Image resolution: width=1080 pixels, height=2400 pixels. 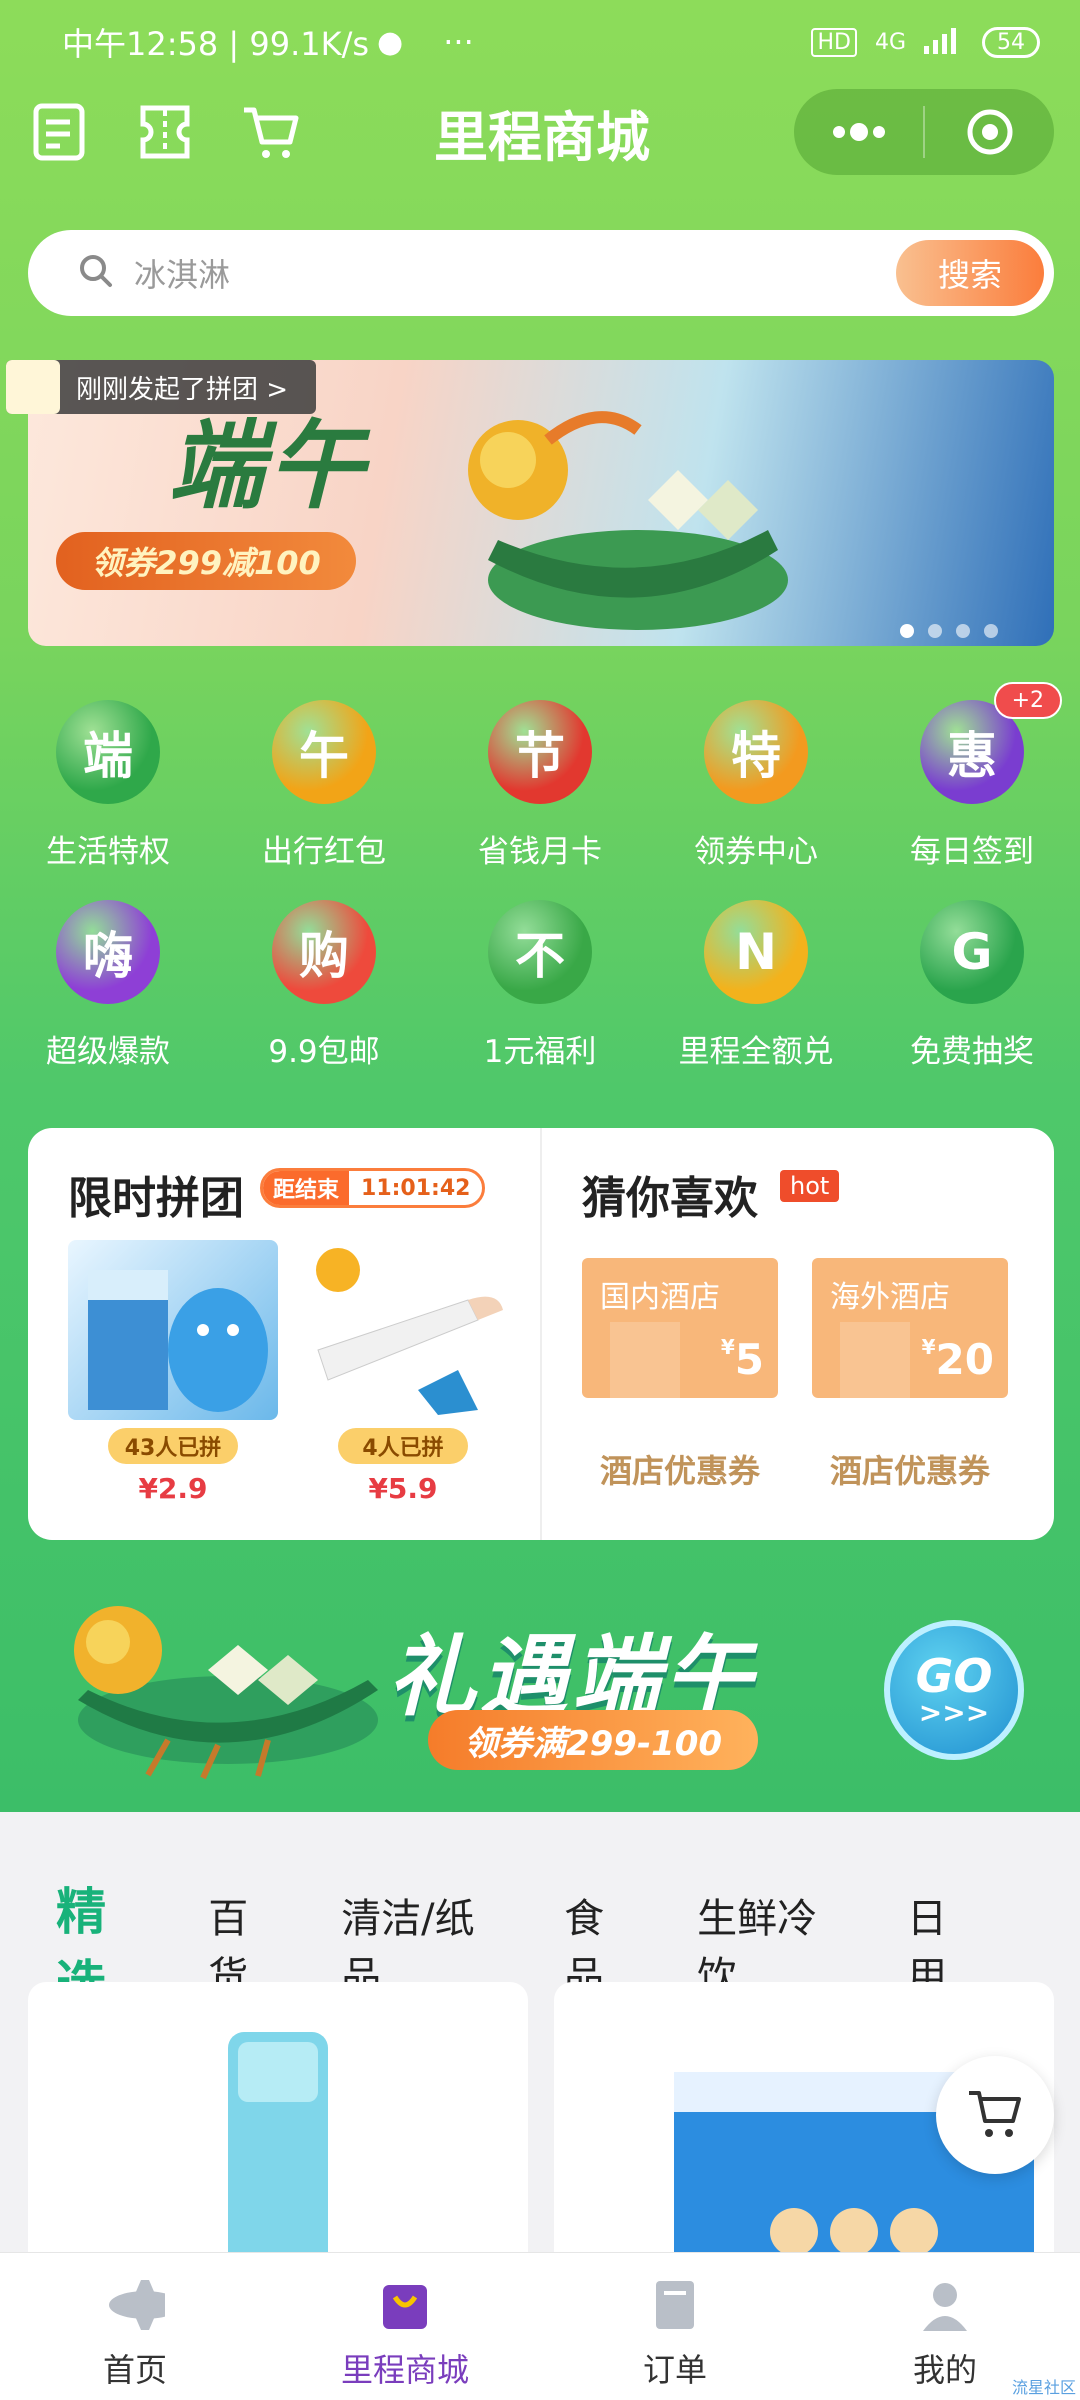 What do you see at coordinates (972, 952) in the screenshot?
I see `grid-badge-icon: G` at bounding box center [972, 952].